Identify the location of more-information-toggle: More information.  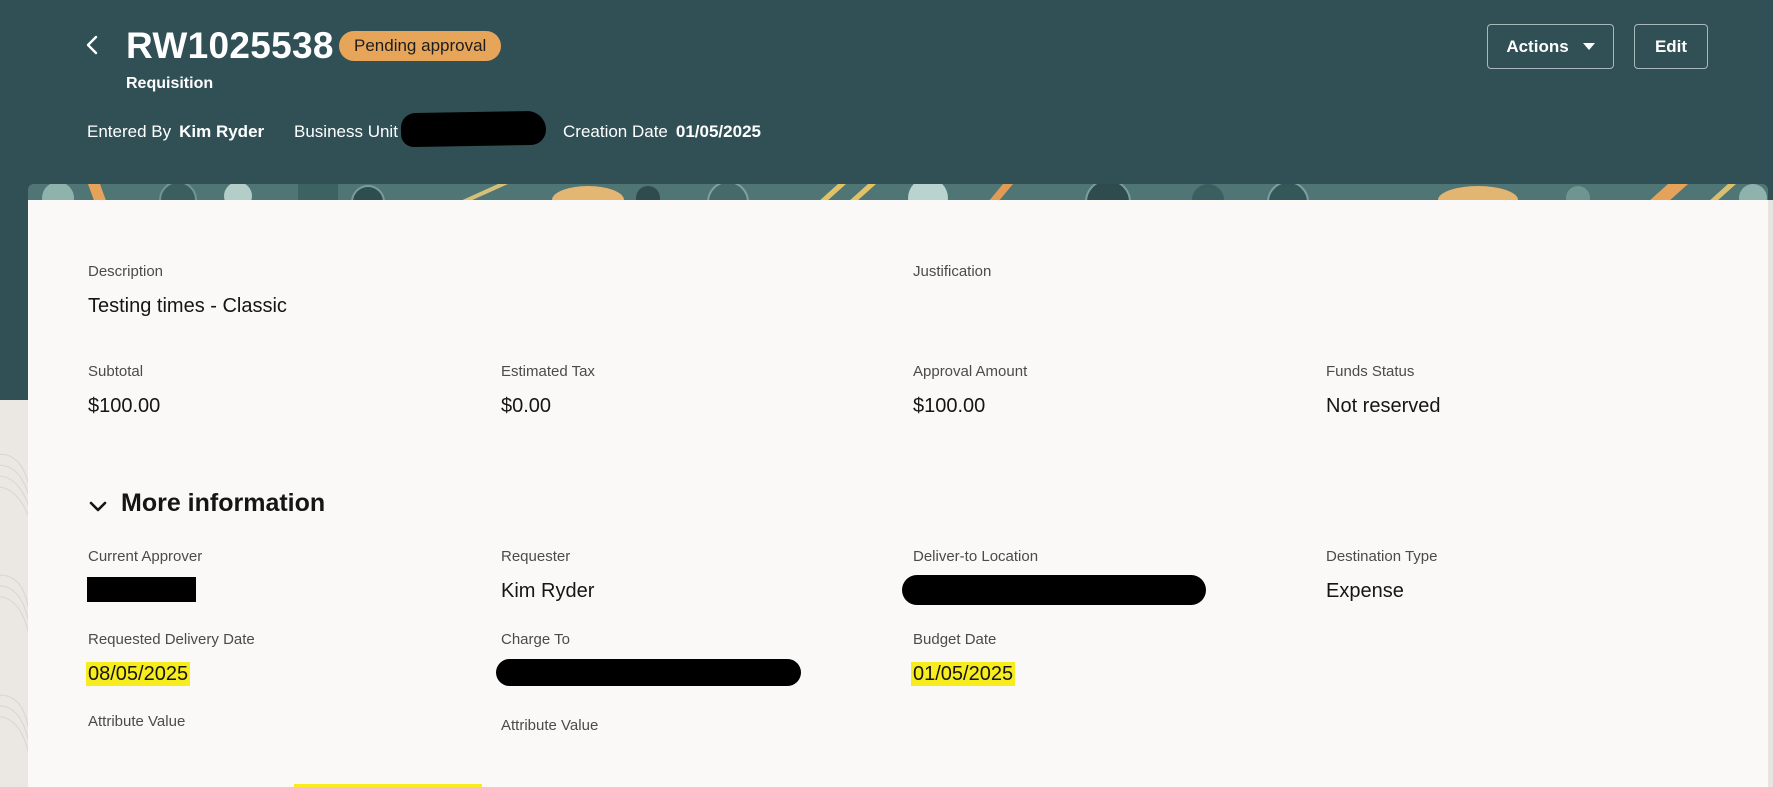
(206, 503).